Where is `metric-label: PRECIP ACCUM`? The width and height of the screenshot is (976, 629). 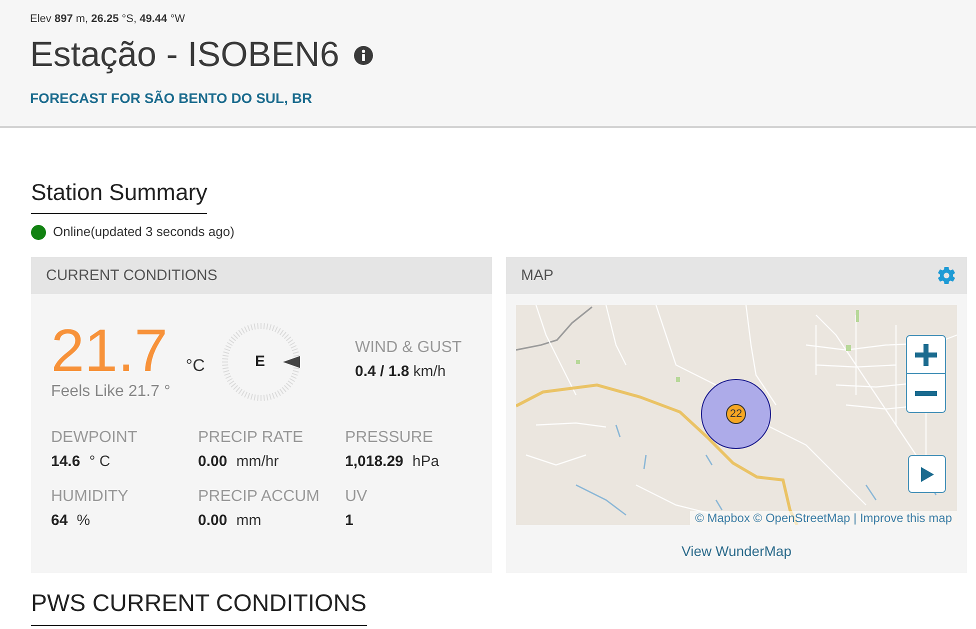
metric-label: PRECIP ACCUM is located at coordinates (259, 497).